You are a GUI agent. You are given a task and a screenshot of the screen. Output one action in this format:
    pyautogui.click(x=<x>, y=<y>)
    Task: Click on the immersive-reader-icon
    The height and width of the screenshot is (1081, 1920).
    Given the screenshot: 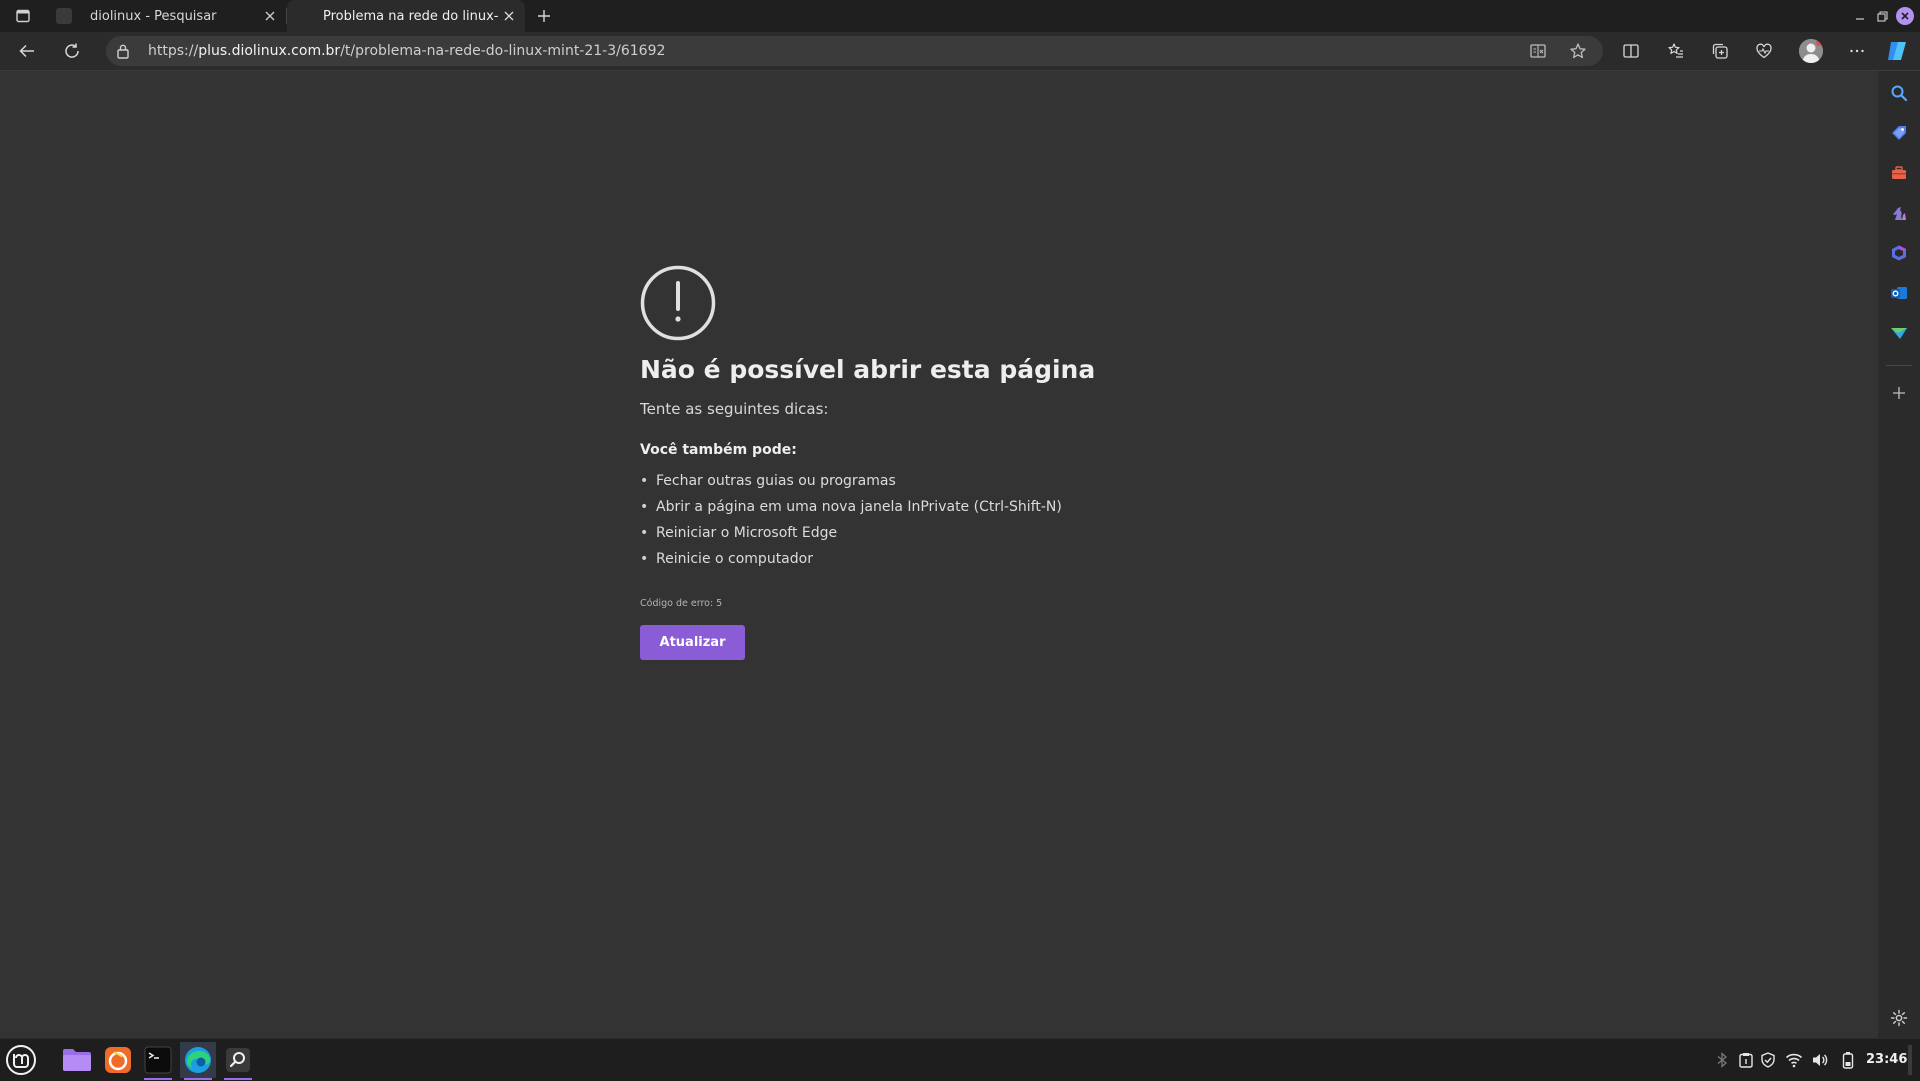 What is the action you would take?
    pyautogui.click(x=1538, y=51)
    